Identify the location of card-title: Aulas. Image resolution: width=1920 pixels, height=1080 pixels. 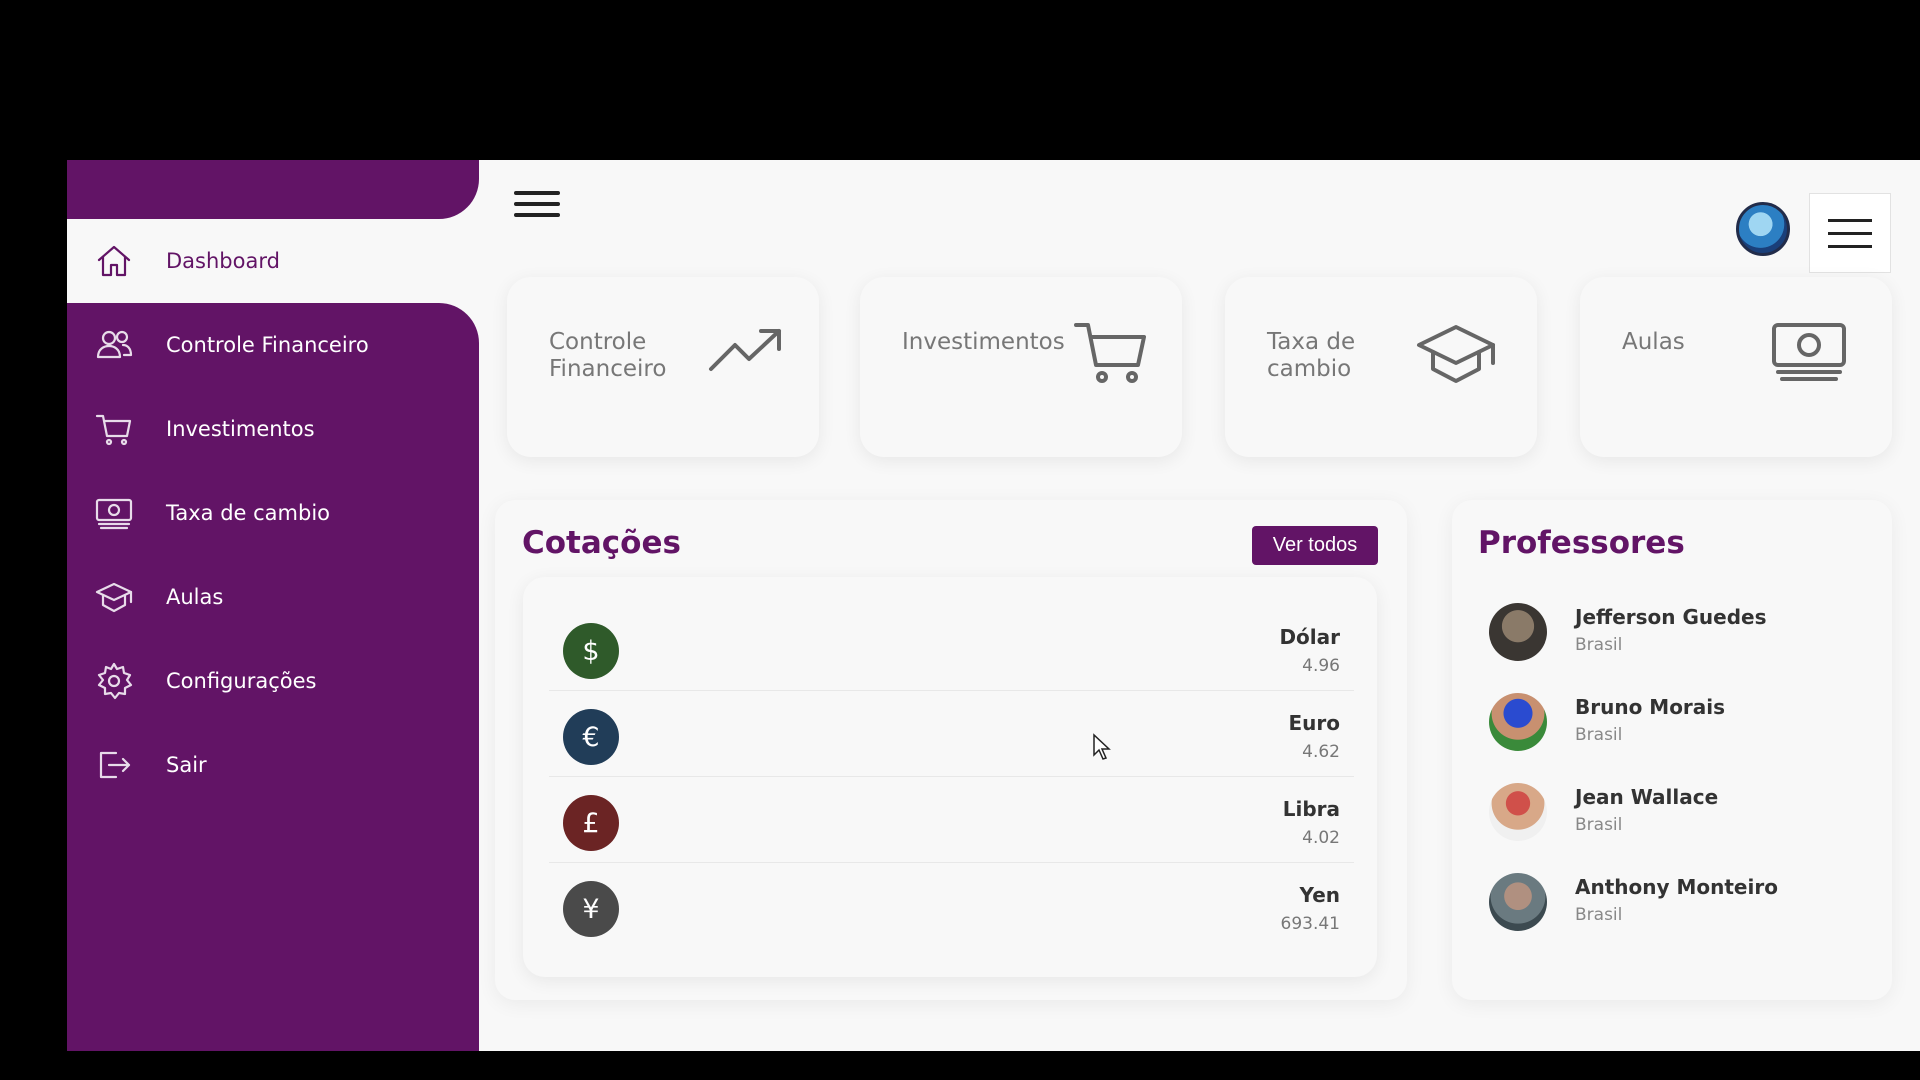
(1653, 342).